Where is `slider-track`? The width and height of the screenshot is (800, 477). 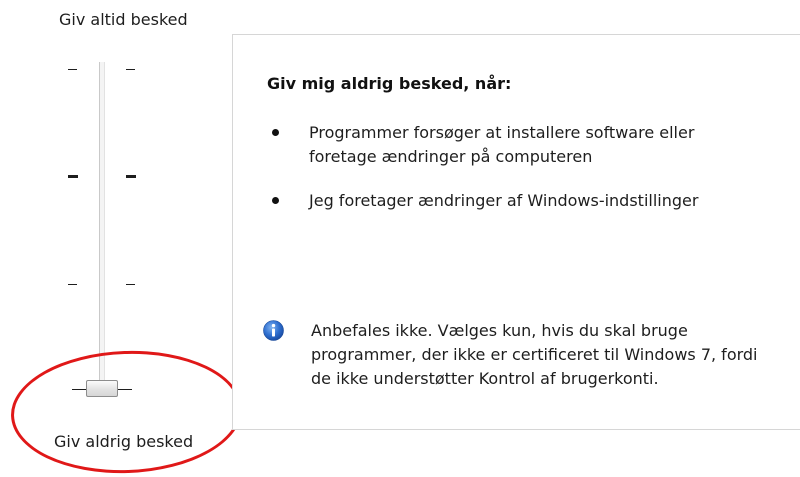
slider-track is located at coordinates (102, 228).